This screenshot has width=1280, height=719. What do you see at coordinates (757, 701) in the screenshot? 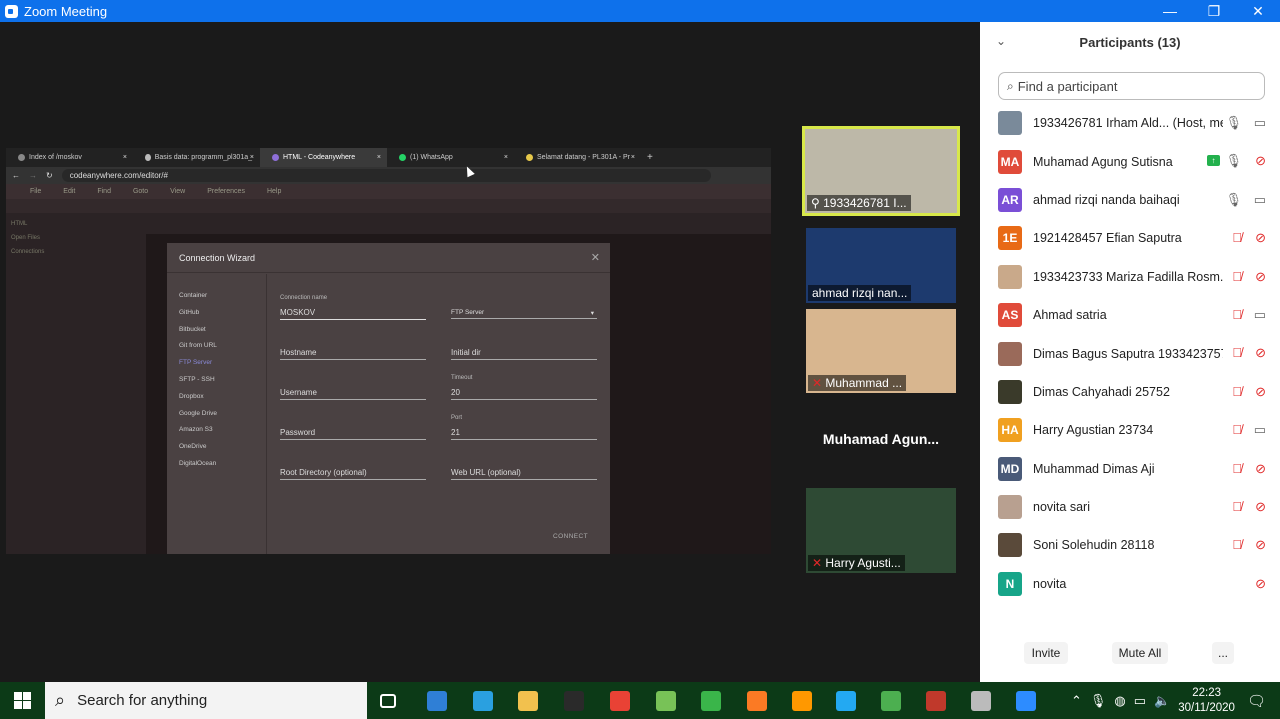
I see `xampp-icon` at bounding box center [757, 701].